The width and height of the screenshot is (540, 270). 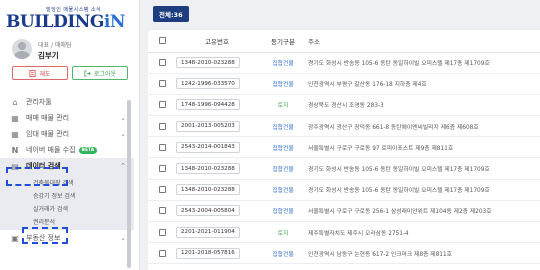 I want to click on highlight-rights-analysis, so click(x=45, y=235).